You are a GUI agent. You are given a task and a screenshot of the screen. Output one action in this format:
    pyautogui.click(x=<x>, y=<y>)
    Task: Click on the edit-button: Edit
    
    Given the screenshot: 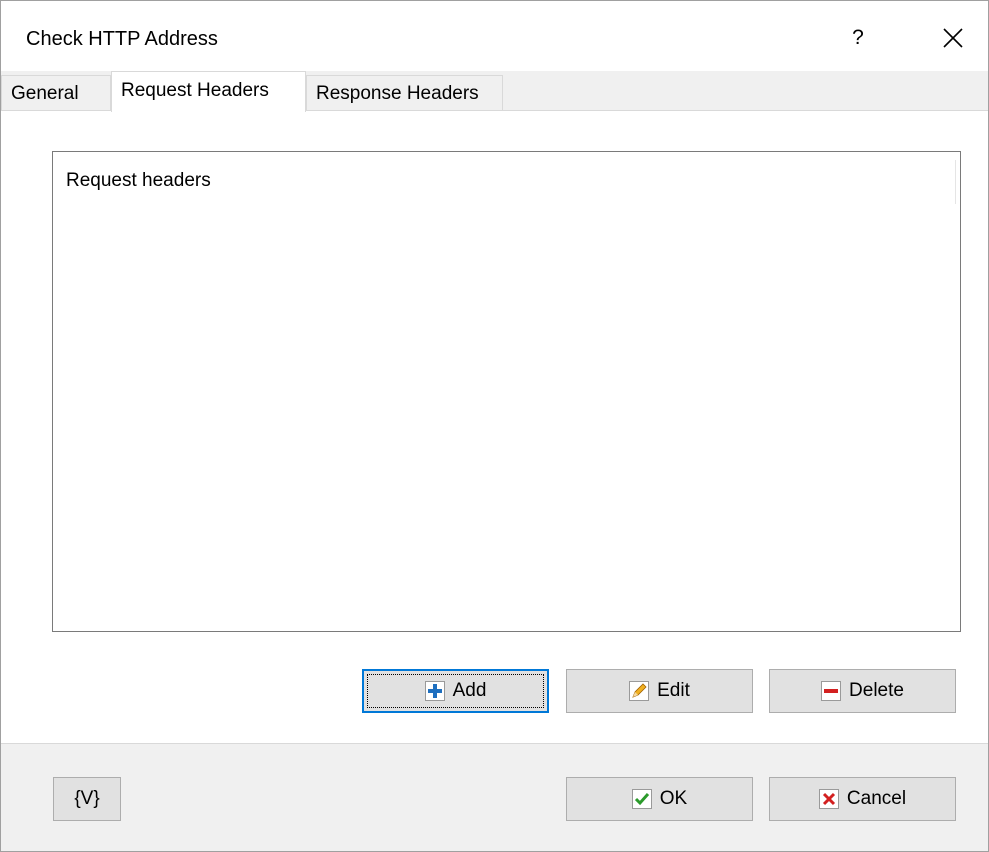 What is the action you would take?
    pyautogui.click(x=659, y=691)
    